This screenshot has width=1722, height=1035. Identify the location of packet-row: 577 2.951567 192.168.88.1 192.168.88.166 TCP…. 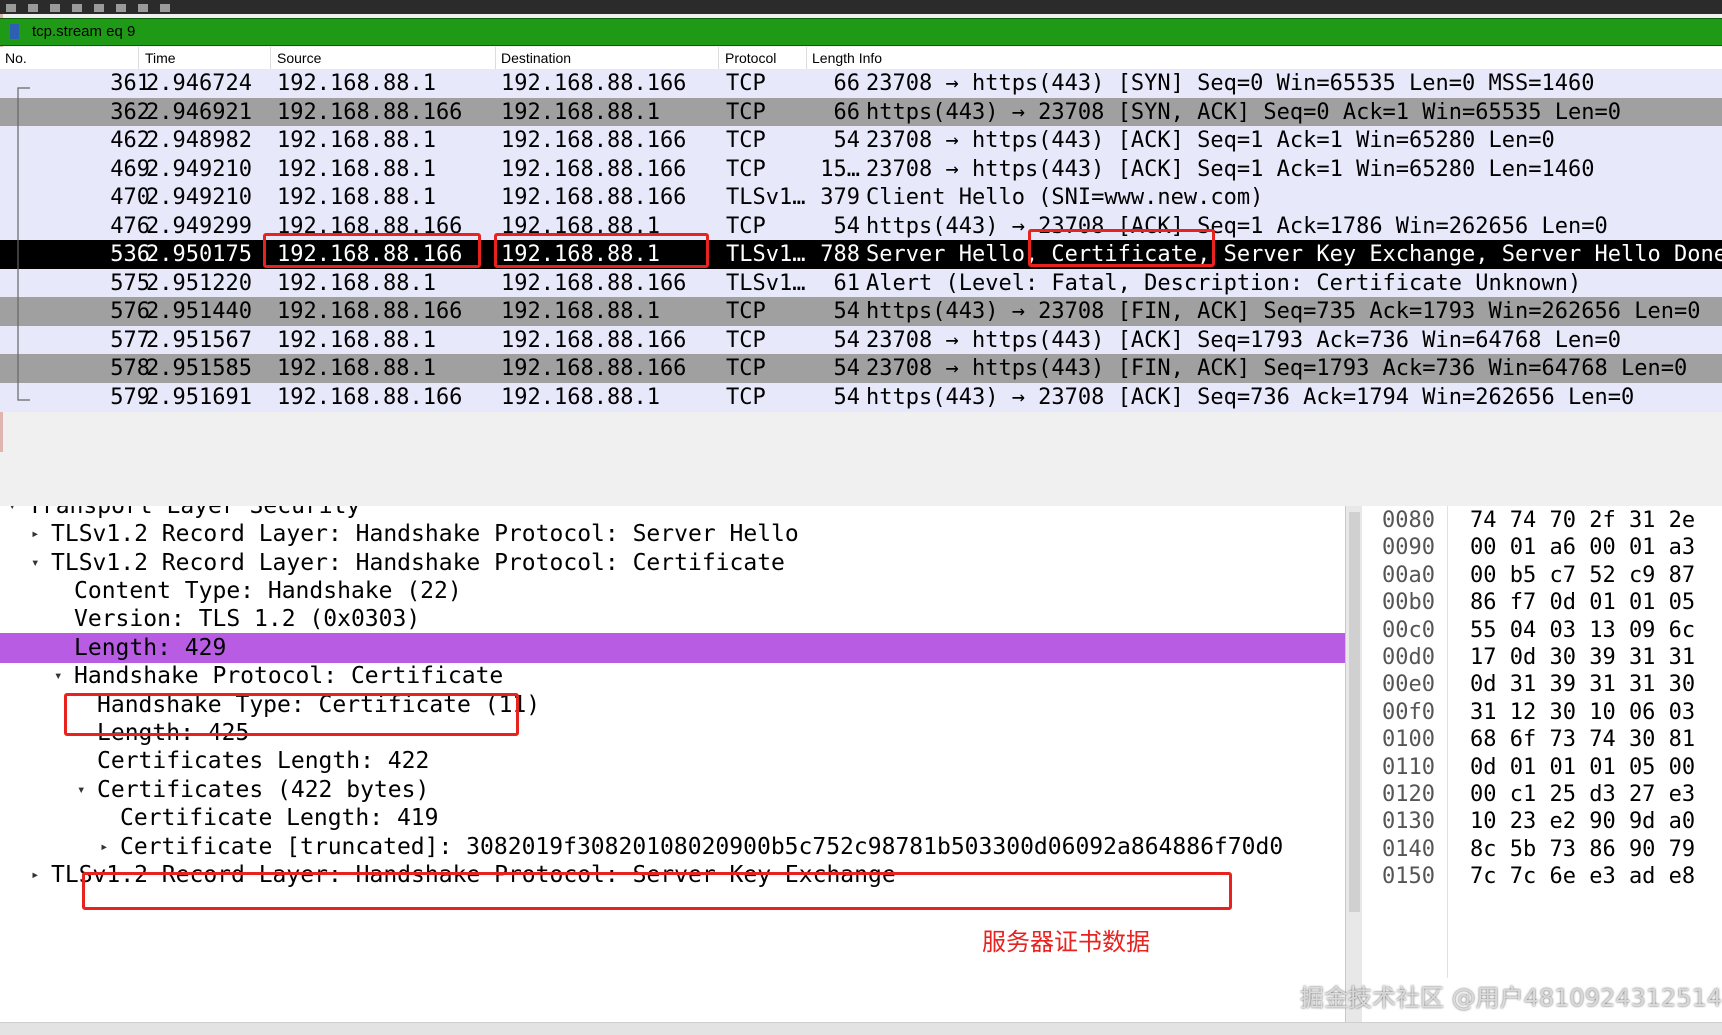
(861, 340).